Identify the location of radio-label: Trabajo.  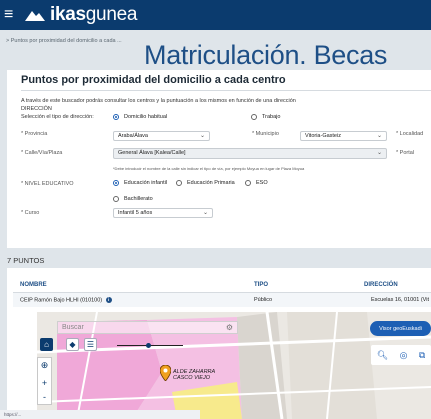
(271, 117).